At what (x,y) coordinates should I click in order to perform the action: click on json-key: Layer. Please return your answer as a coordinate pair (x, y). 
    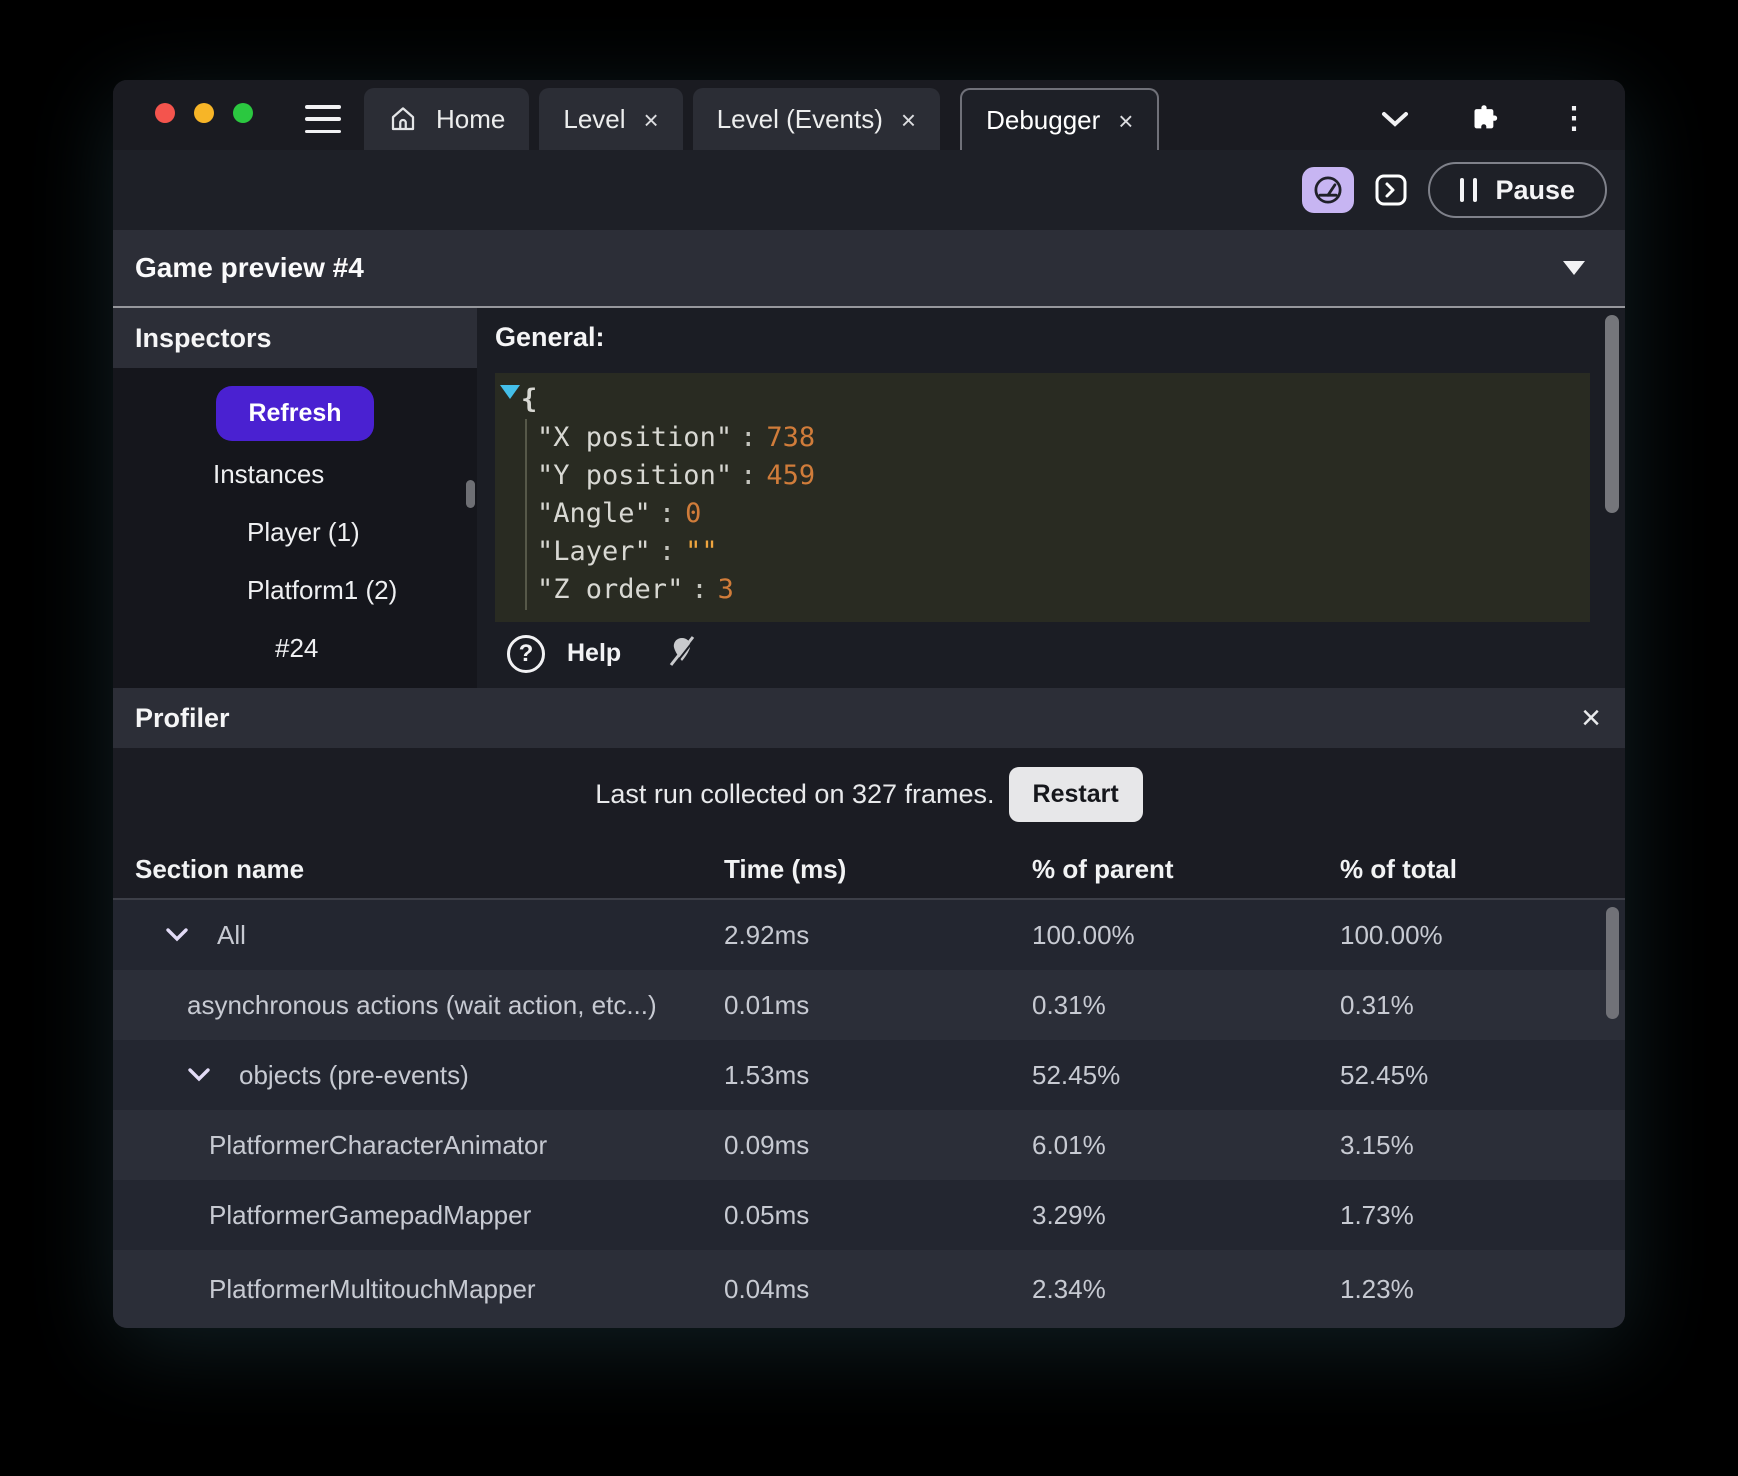
    Looking at the image, I should click on (594, 551).